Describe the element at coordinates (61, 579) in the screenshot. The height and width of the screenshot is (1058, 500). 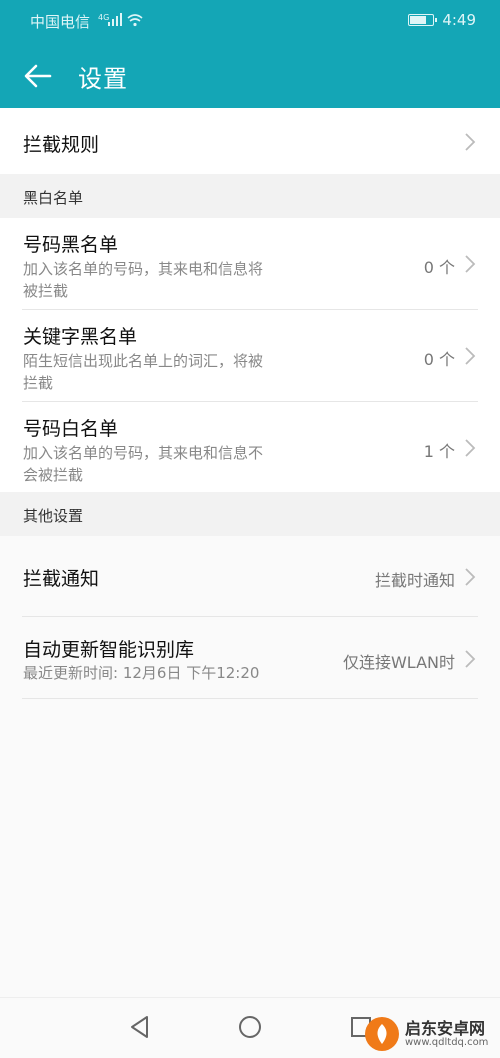
I see `intercept-notify-label: 拦截通知` at that location.